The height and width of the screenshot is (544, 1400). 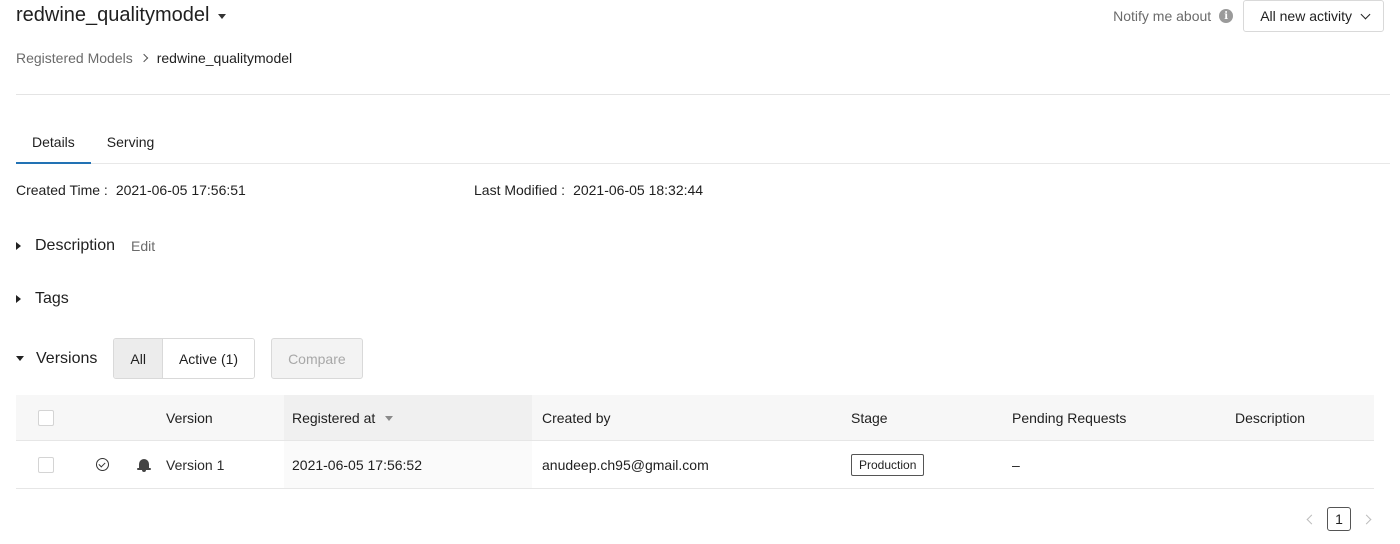 I want to click on row-select-checkbox, so click(x=46, y=464).